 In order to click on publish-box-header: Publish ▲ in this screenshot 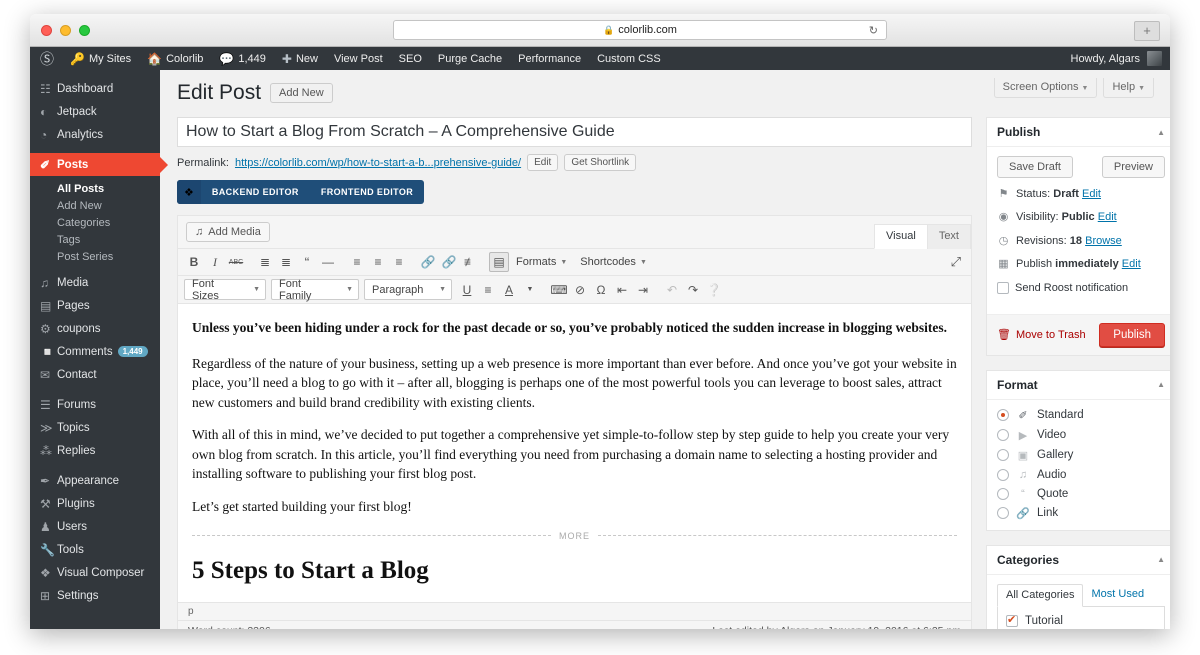, I will do `click(1078, 132)`.